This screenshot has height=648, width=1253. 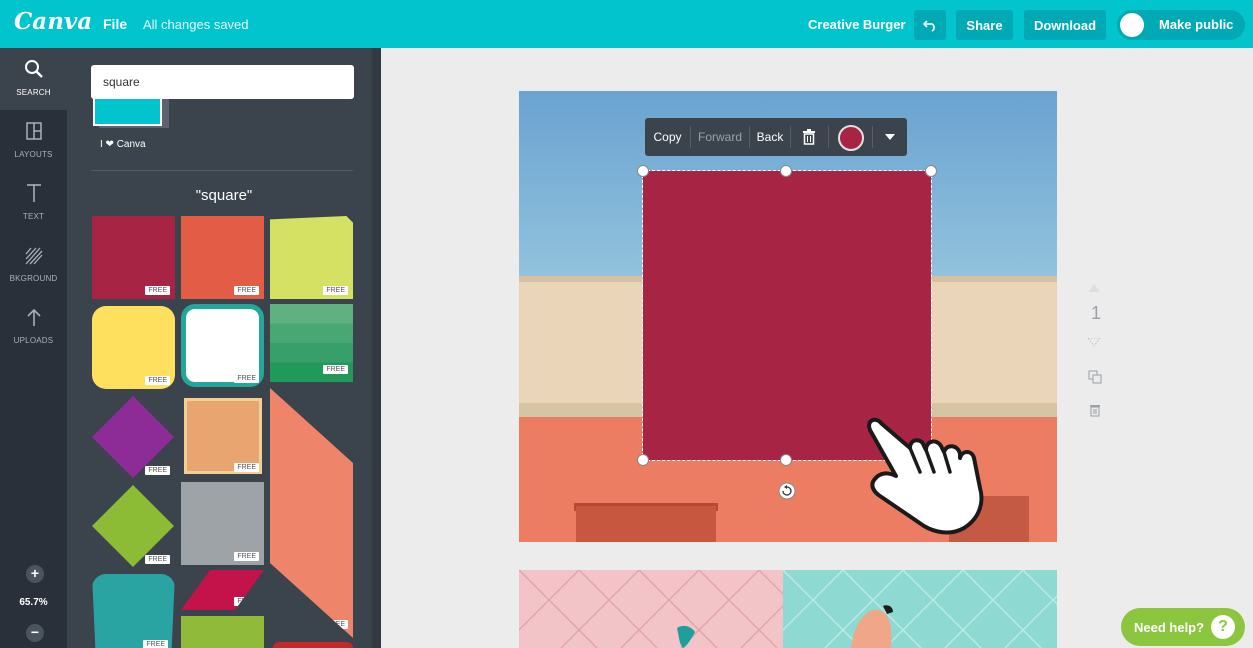 What do you see at coordinates (224, 195) in the screenshot?
I see `results-title: "square"` at bounding box center [224, 195].